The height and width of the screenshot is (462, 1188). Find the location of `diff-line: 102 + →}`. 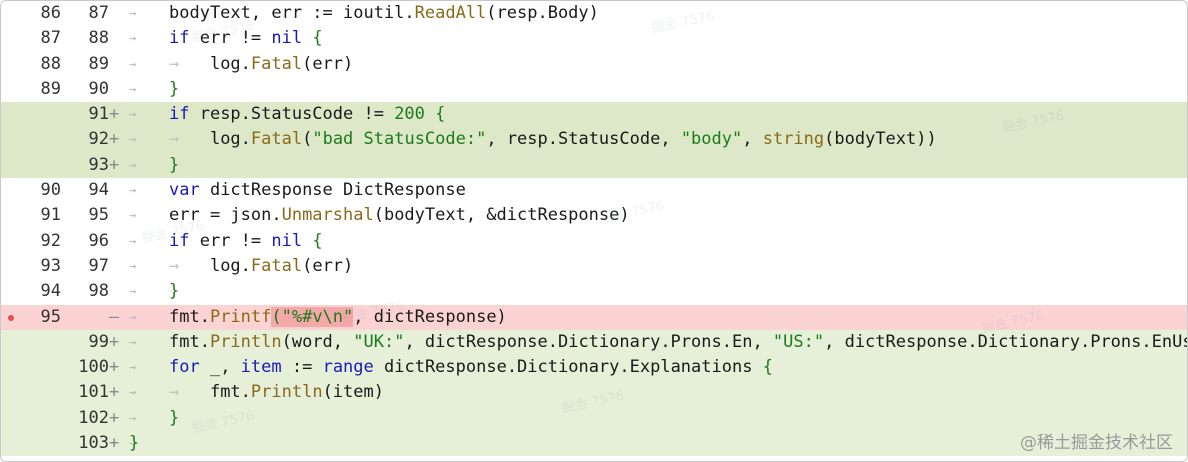

diff-line: 102 + →} is located at coordinates (594, 418).